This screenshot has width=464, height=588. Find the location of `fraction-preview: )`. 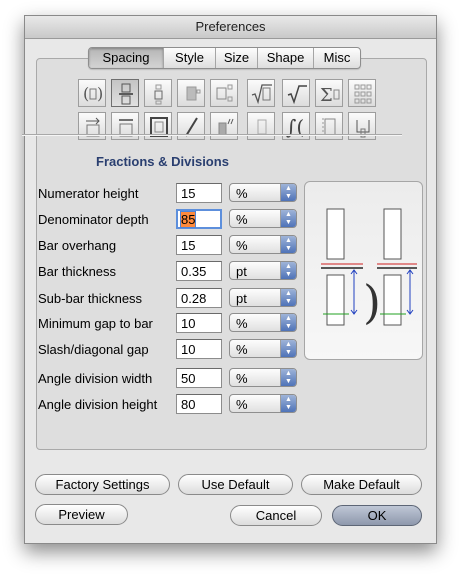

fraction-preview: ) is located at coordinates (363, 270).